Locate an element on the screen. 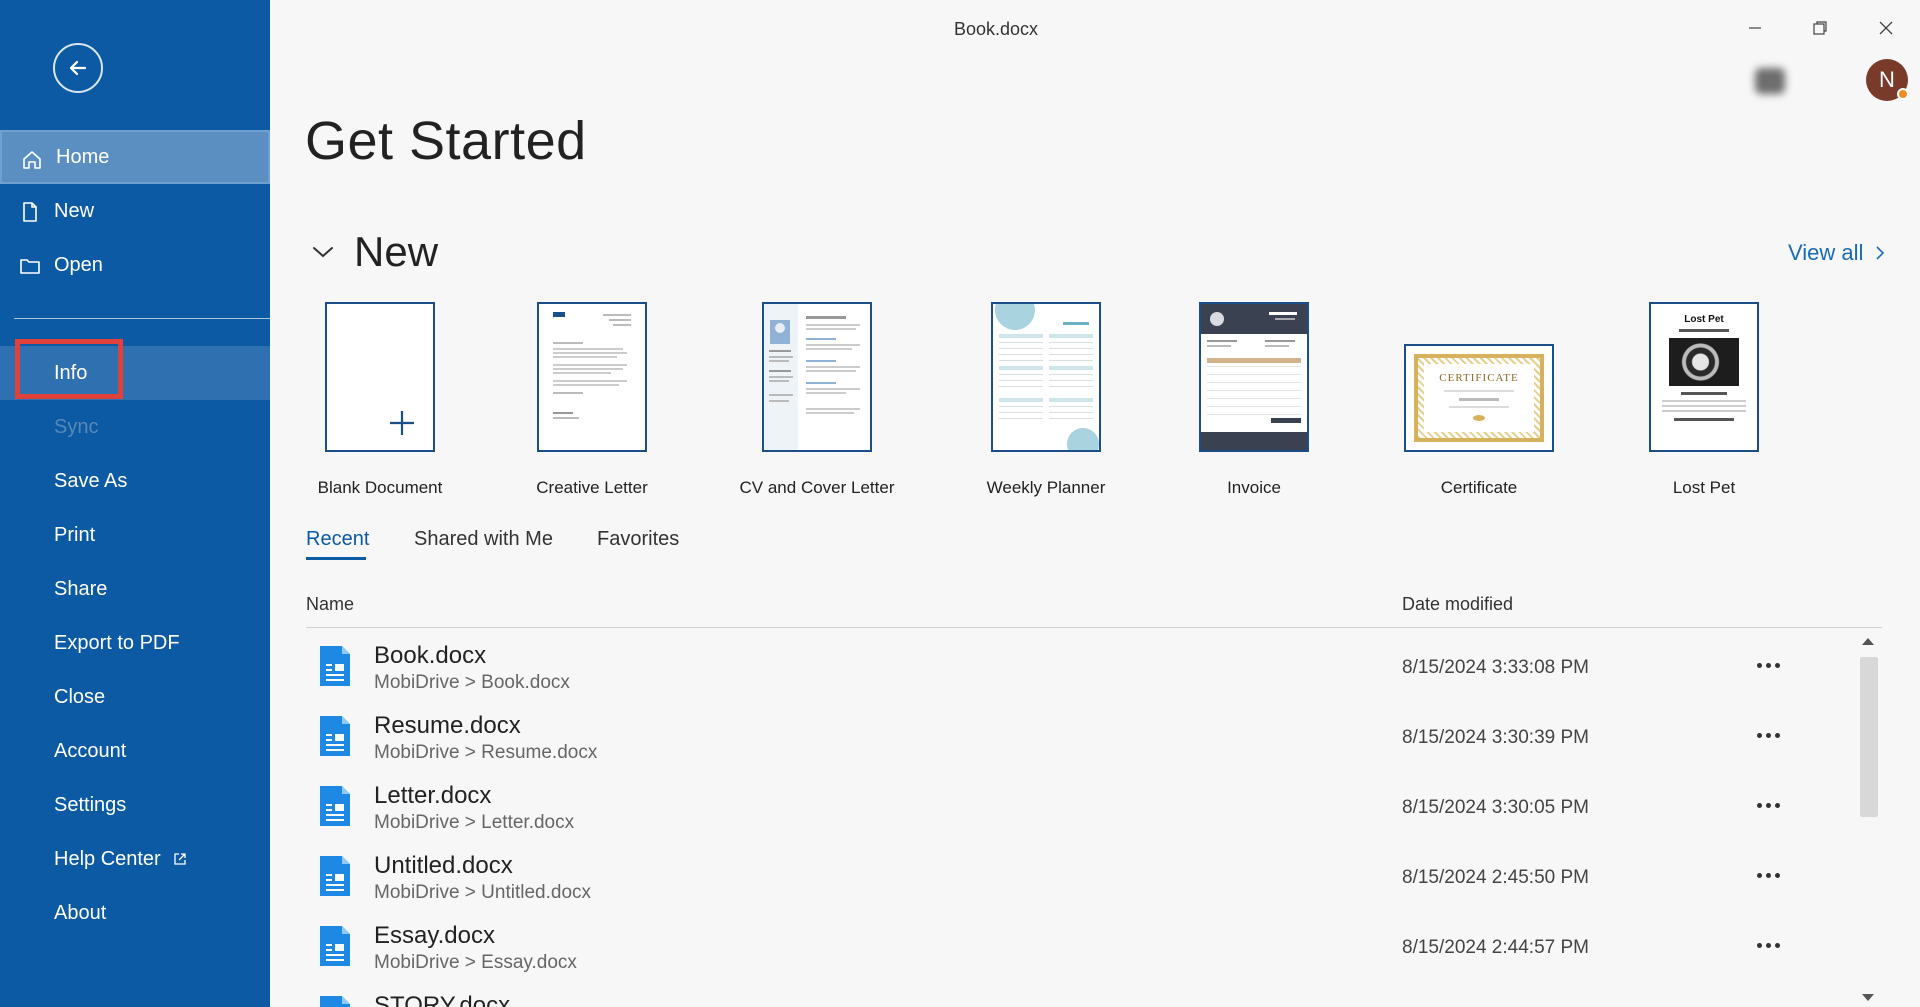 This screenshot has width=1920, height=1007. scroll-down-arrow-icon is located at coordinates (1868, 997).